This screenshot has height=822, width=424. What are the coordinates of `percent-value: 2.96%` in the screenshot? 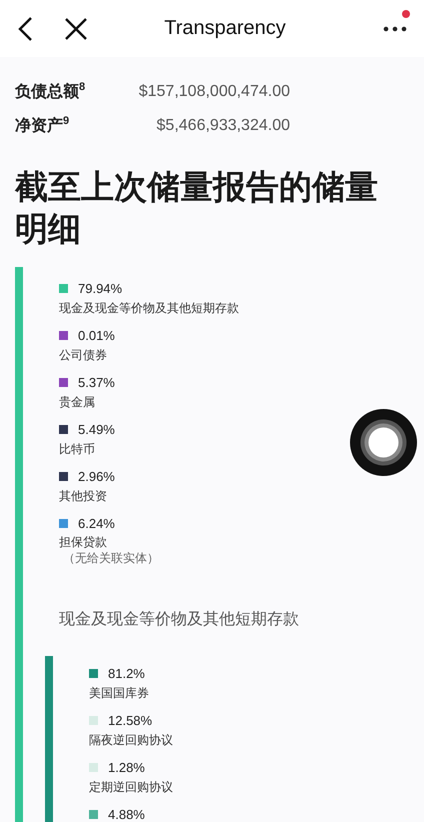 It's located at (96, 476).